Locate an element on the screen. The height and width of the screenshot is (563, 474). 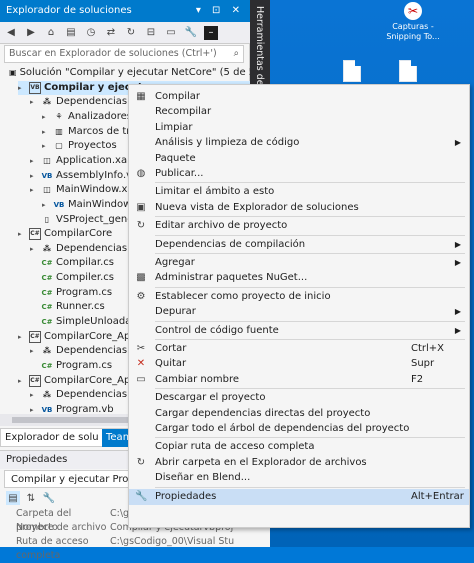
scrollbar-thumb is located at coordinates (72, 420).